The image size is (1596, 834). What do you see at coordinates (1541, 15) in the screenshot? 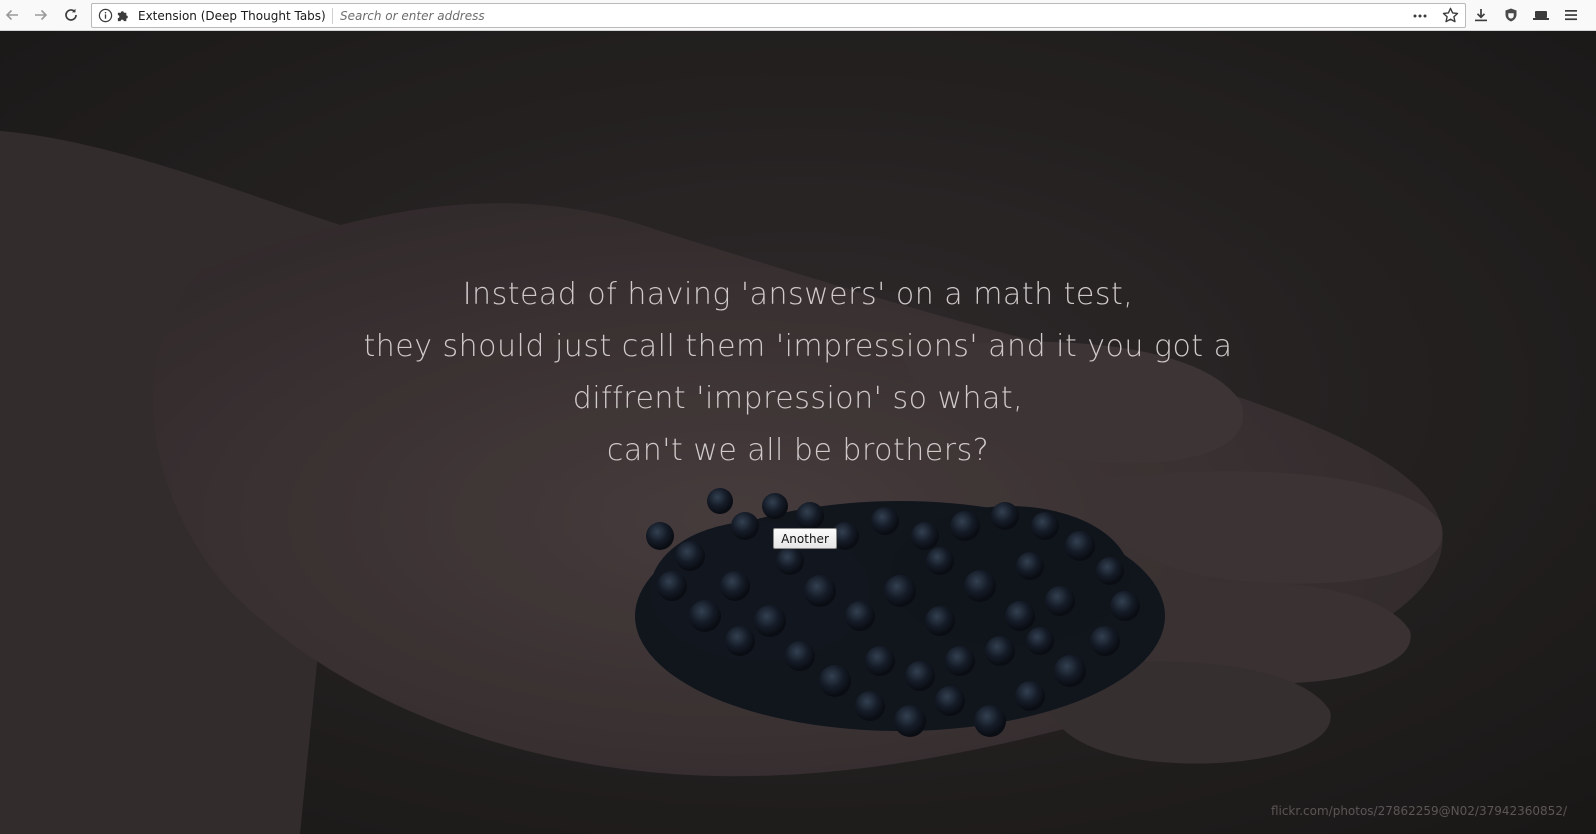
I see `library-icon` at bounding box center [1541, 15].